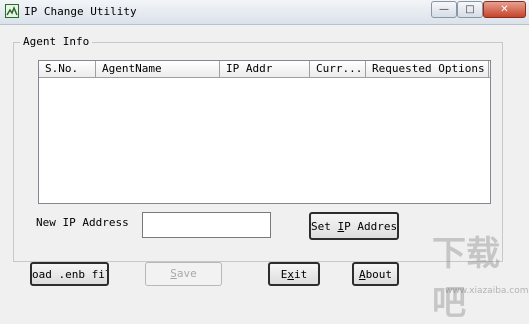 The image size is (529, 324). I want to click on about-button: About, so click(375, 274).